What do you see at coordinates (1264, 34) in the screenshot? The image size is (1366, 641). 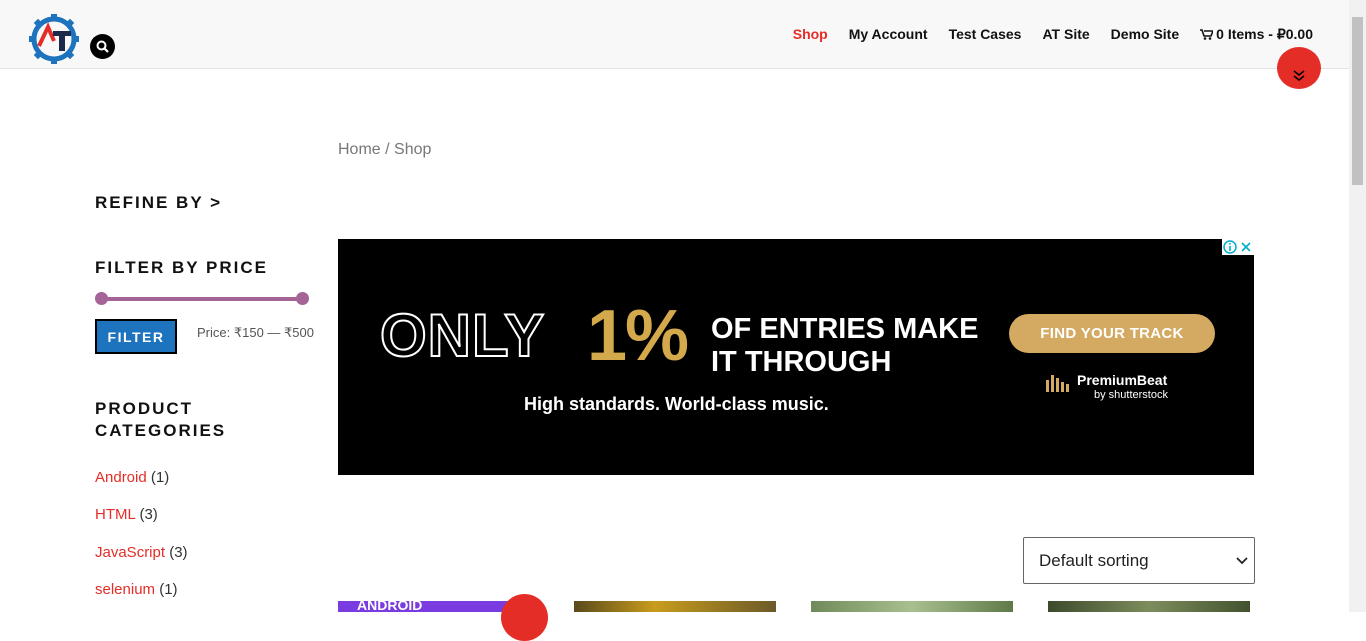 I see `cart-label: 0 Items - ₽0.00` at bounding box center [1264, 34].